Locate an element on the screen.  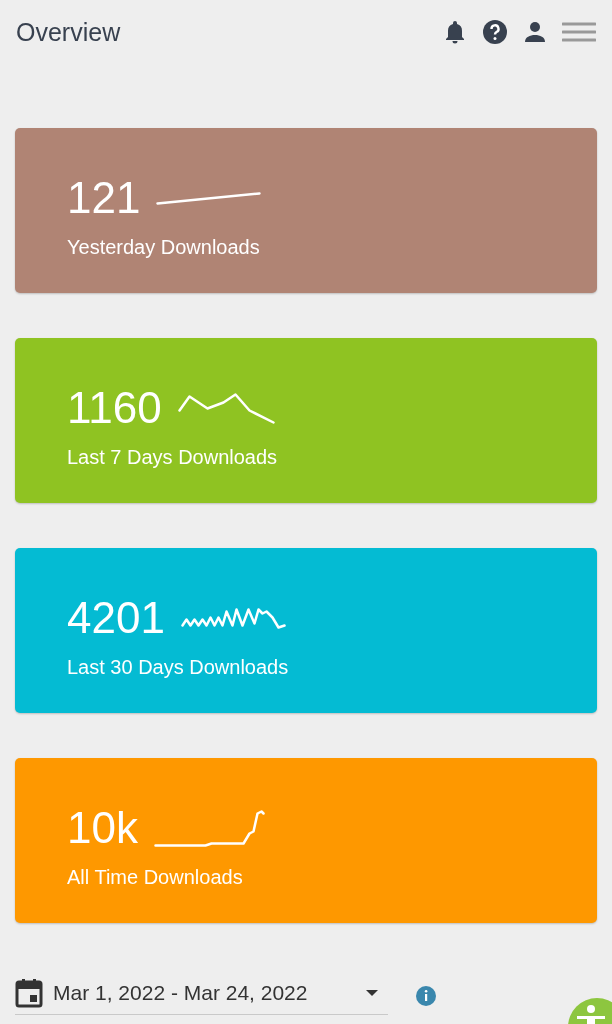
notification-bell-icon is located at coordinates (455, 32).